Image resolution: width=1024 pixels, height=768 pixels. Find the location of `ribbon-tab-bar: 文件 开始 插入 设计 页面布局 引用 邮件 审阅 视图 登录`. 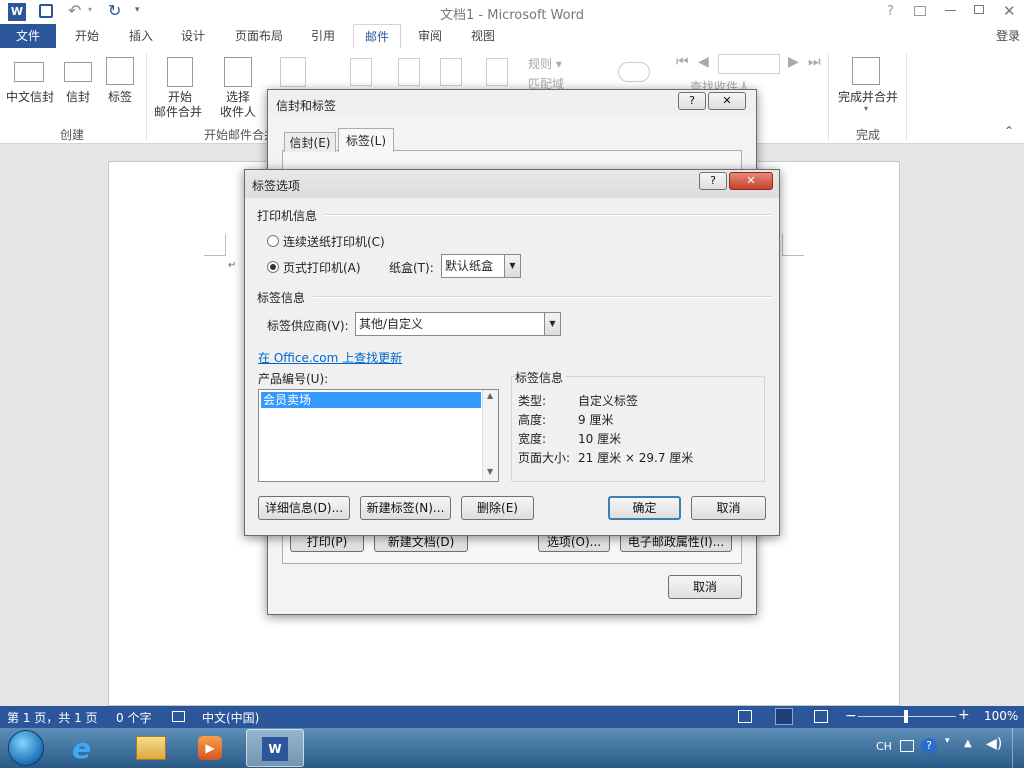

ribbon-tab-bar: 文件 开始 插入 设计 页面布局 引用 邮件 审阅 视图 登录 is located at coordinates (512, 36).